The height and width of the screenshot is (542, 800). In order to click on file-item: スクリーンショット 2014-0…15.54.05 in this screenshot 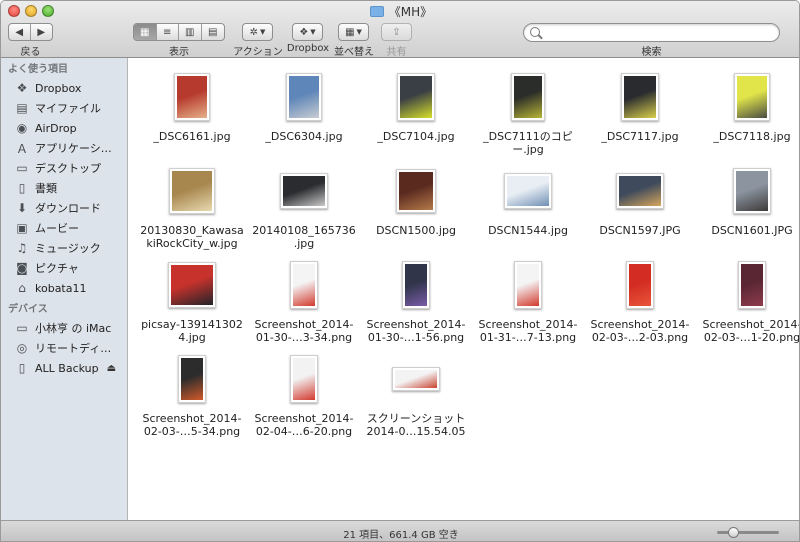, I will do `click(416, 394)`.